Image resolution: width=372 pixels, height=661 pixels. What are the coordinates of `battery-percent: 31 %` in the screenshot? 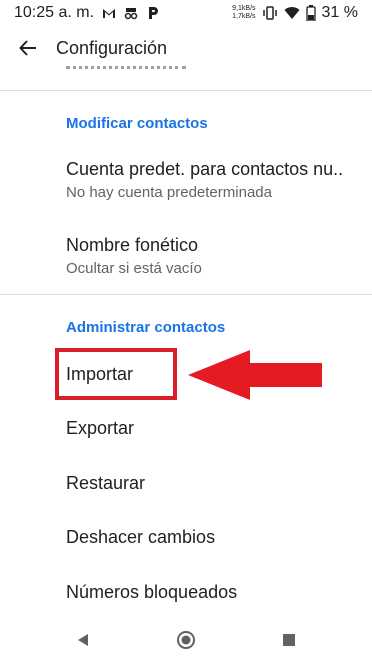 It's located at (339, 12).